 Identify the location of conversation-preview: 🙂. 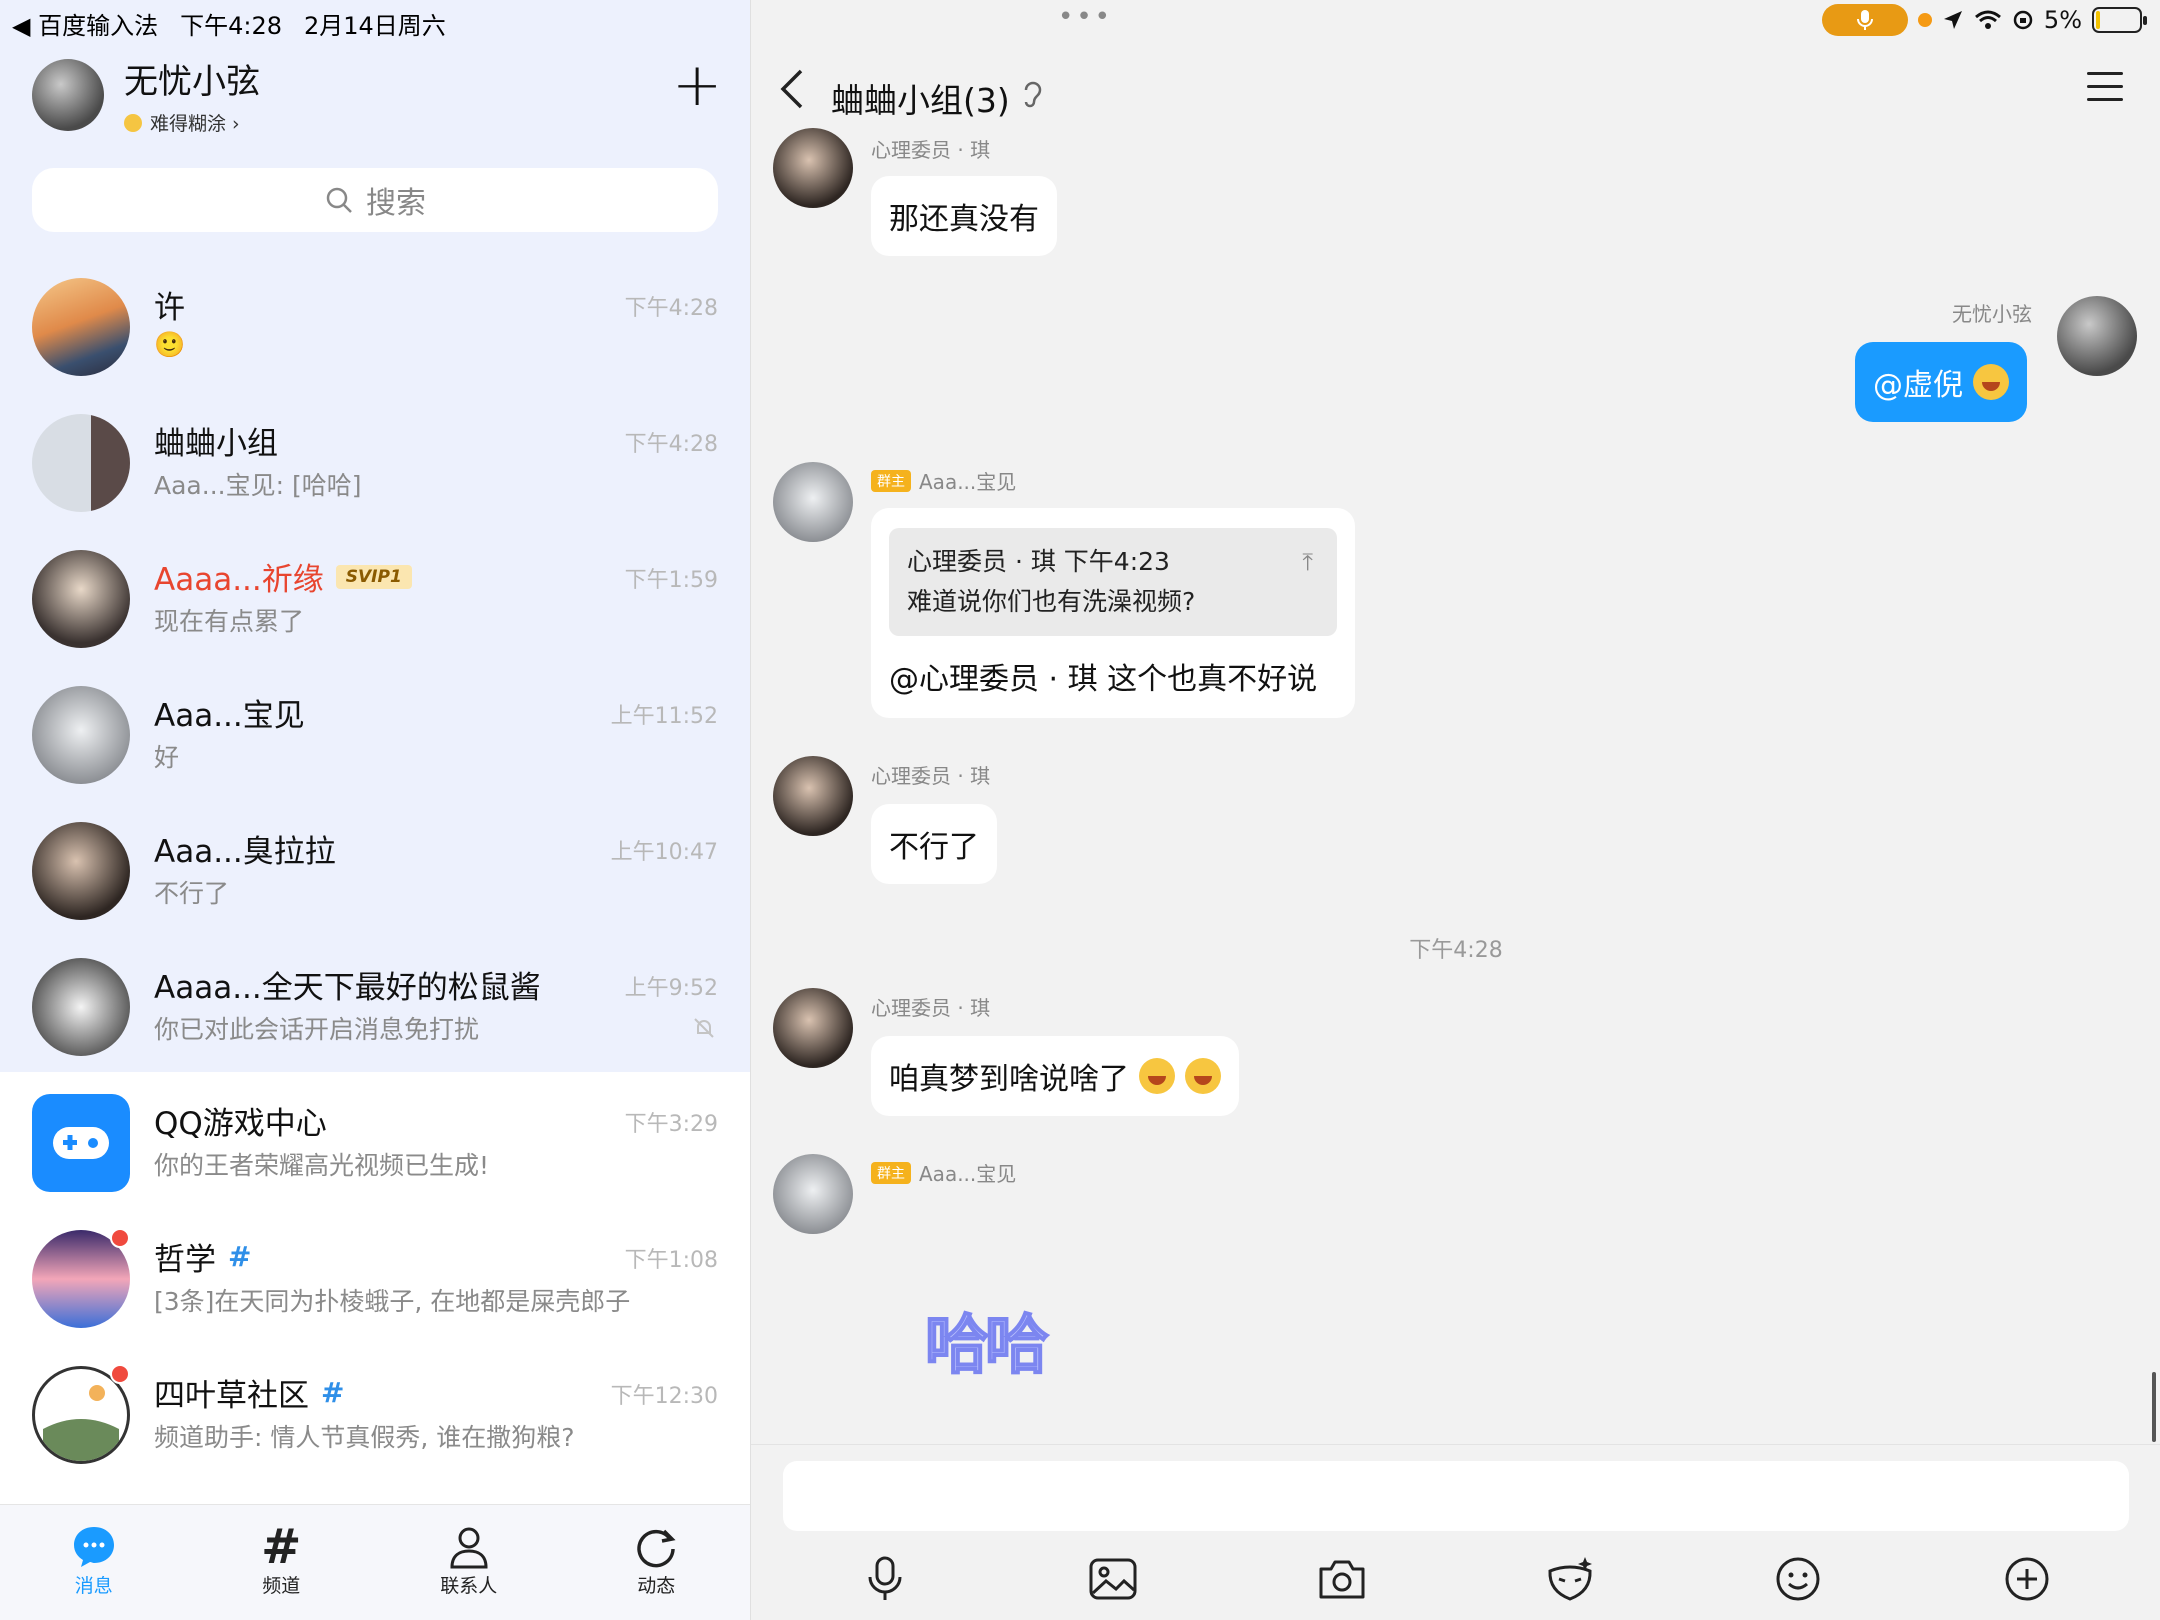
(170, 344).